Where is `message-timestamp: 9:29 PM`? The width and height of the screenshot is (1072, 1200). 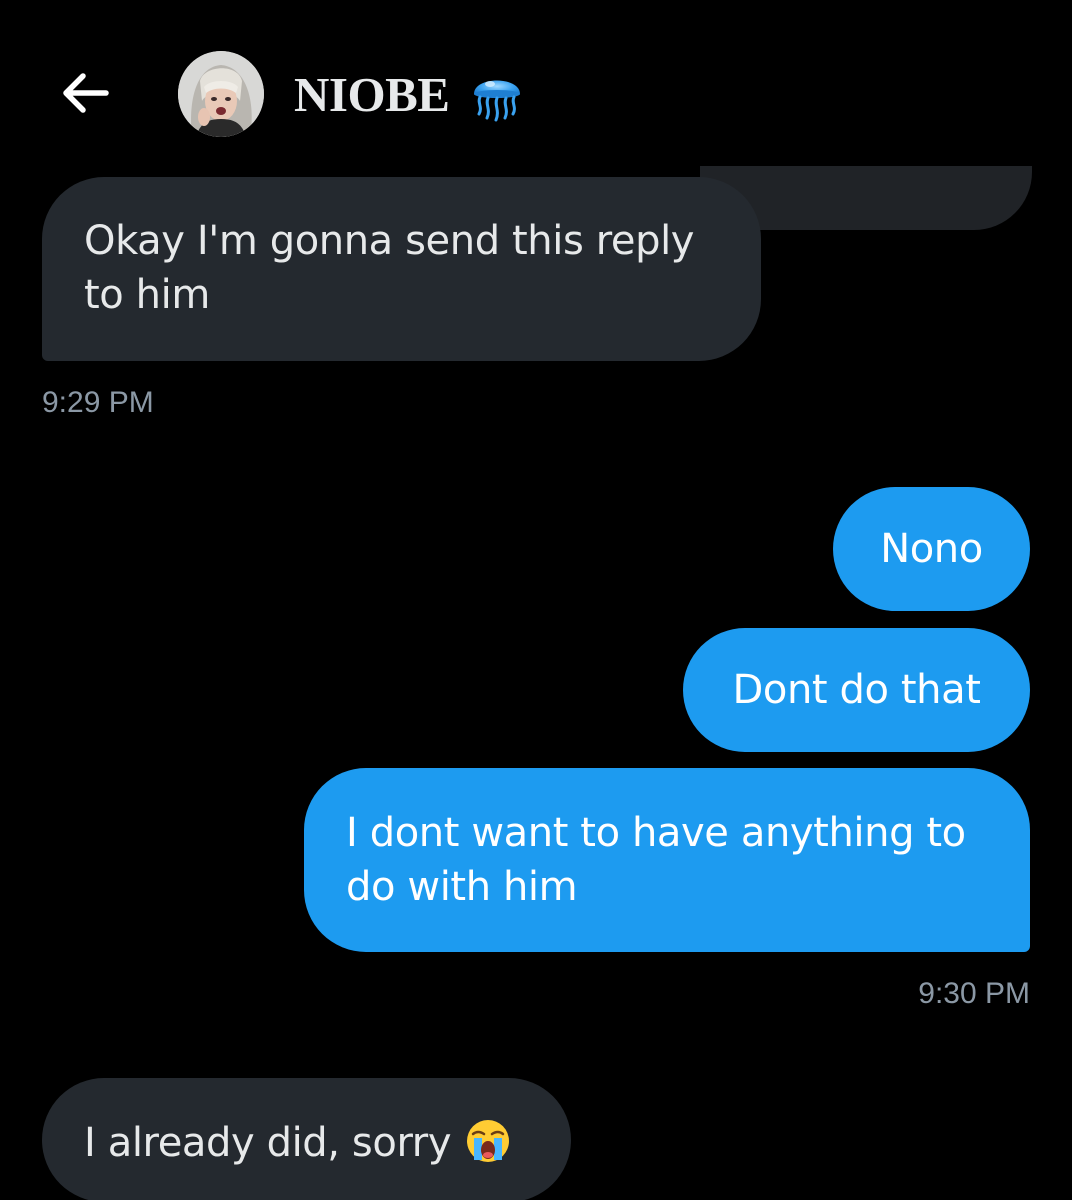 message-timestamp: 9:29 PM is located at coordinates (98, 402).